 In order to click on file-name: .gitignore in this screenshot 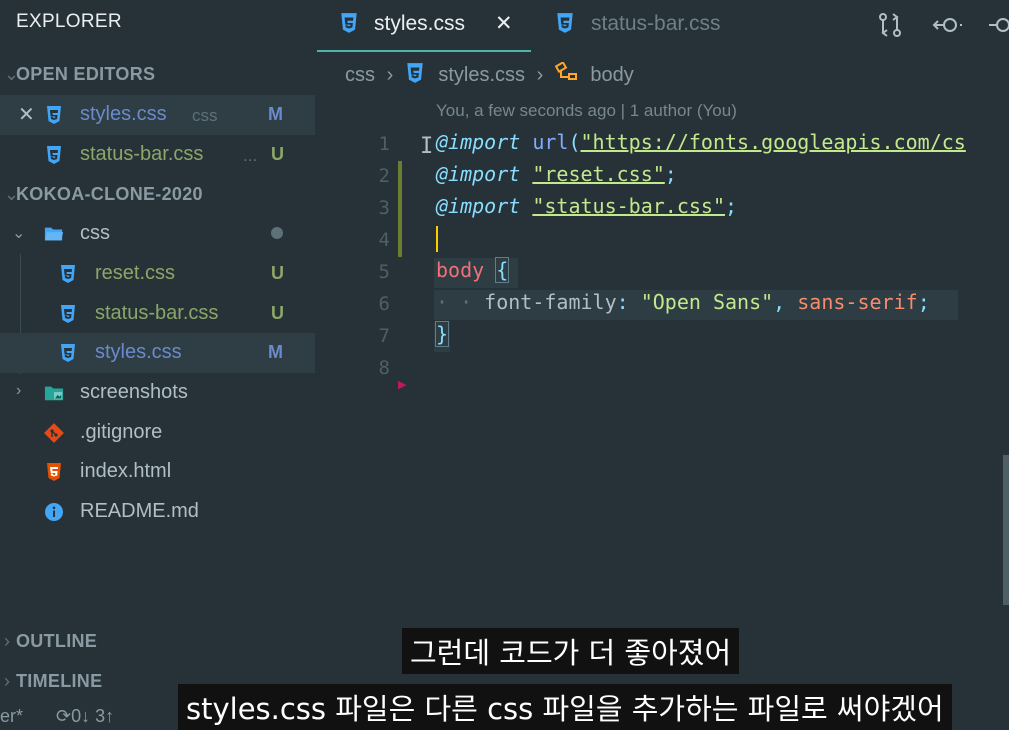, I will do `click(121, 432)`.